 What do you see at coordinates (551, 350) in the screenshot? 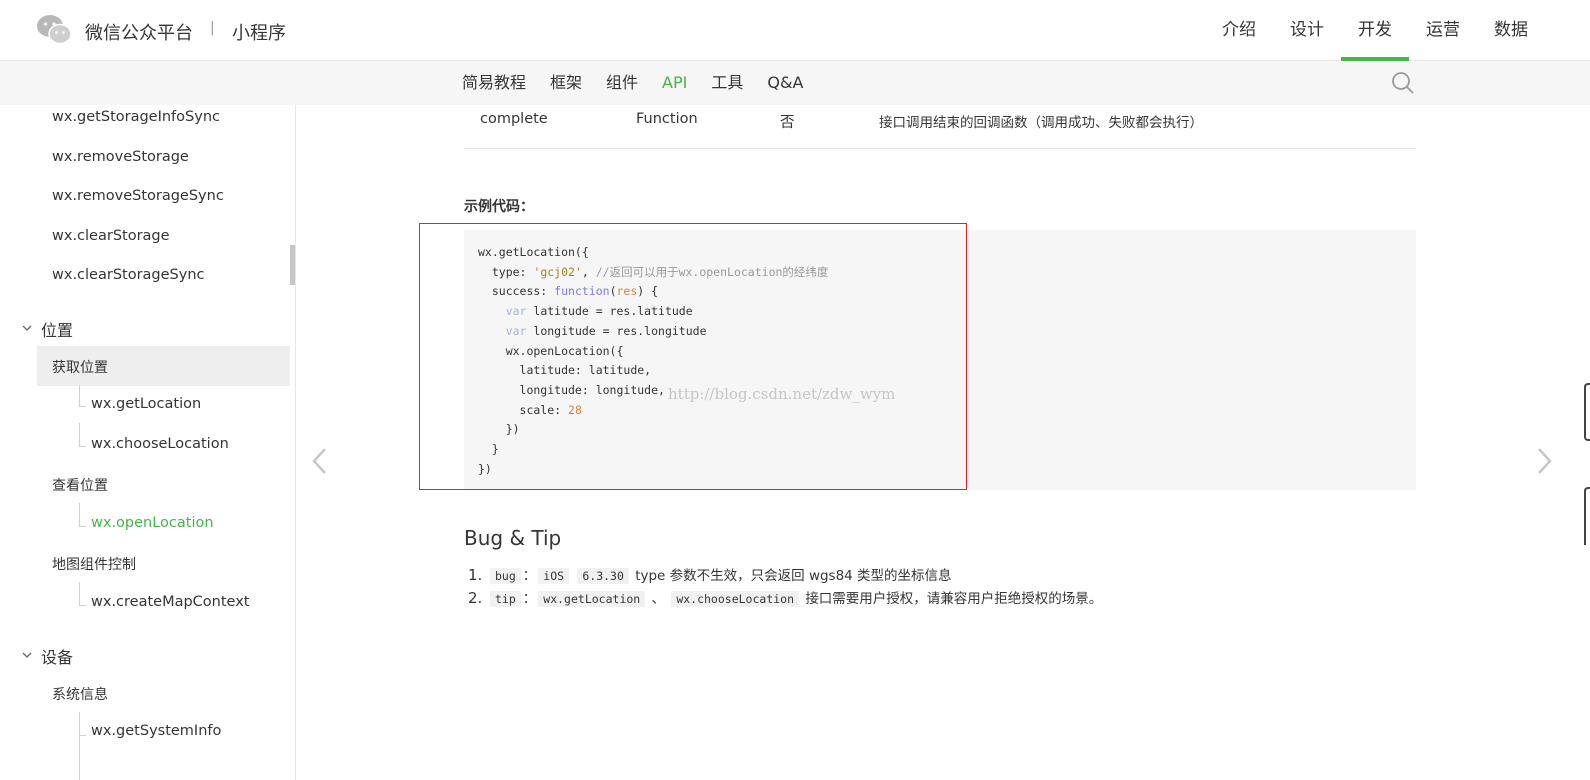
I see `code-line: wx.openLocation({` at bounding box center [551, 350].